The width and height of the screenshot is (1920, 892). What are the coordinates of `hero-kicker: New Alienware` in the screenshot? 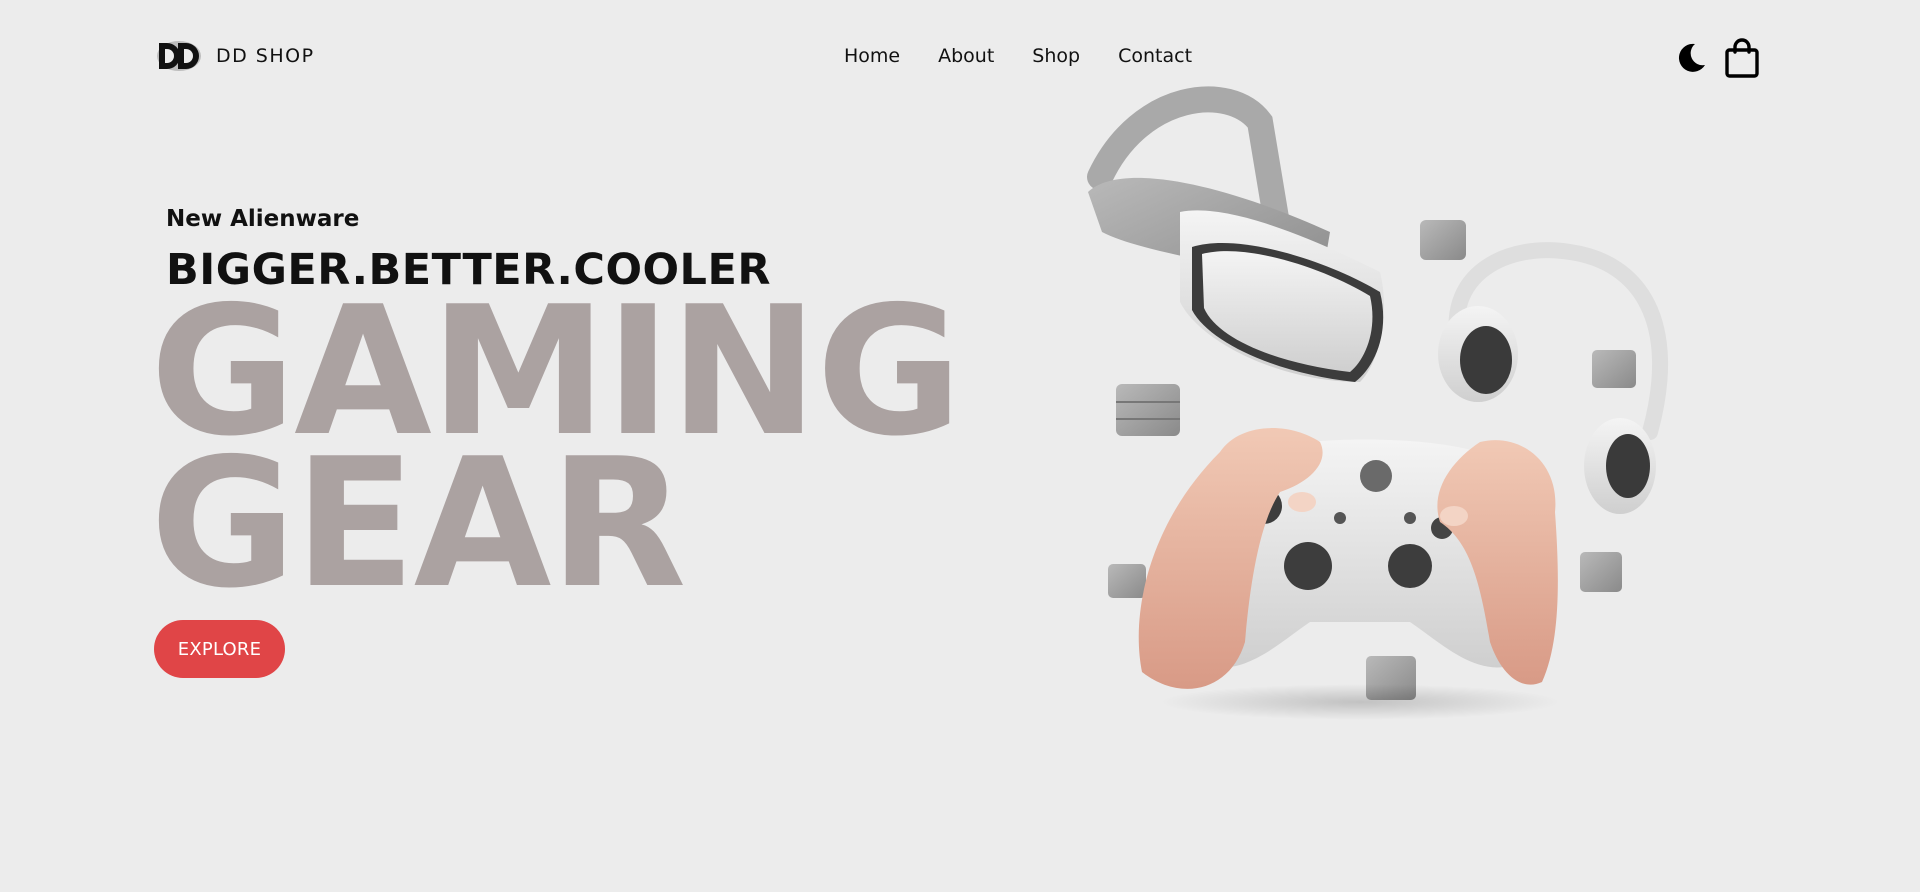 It's located at (263, 219).